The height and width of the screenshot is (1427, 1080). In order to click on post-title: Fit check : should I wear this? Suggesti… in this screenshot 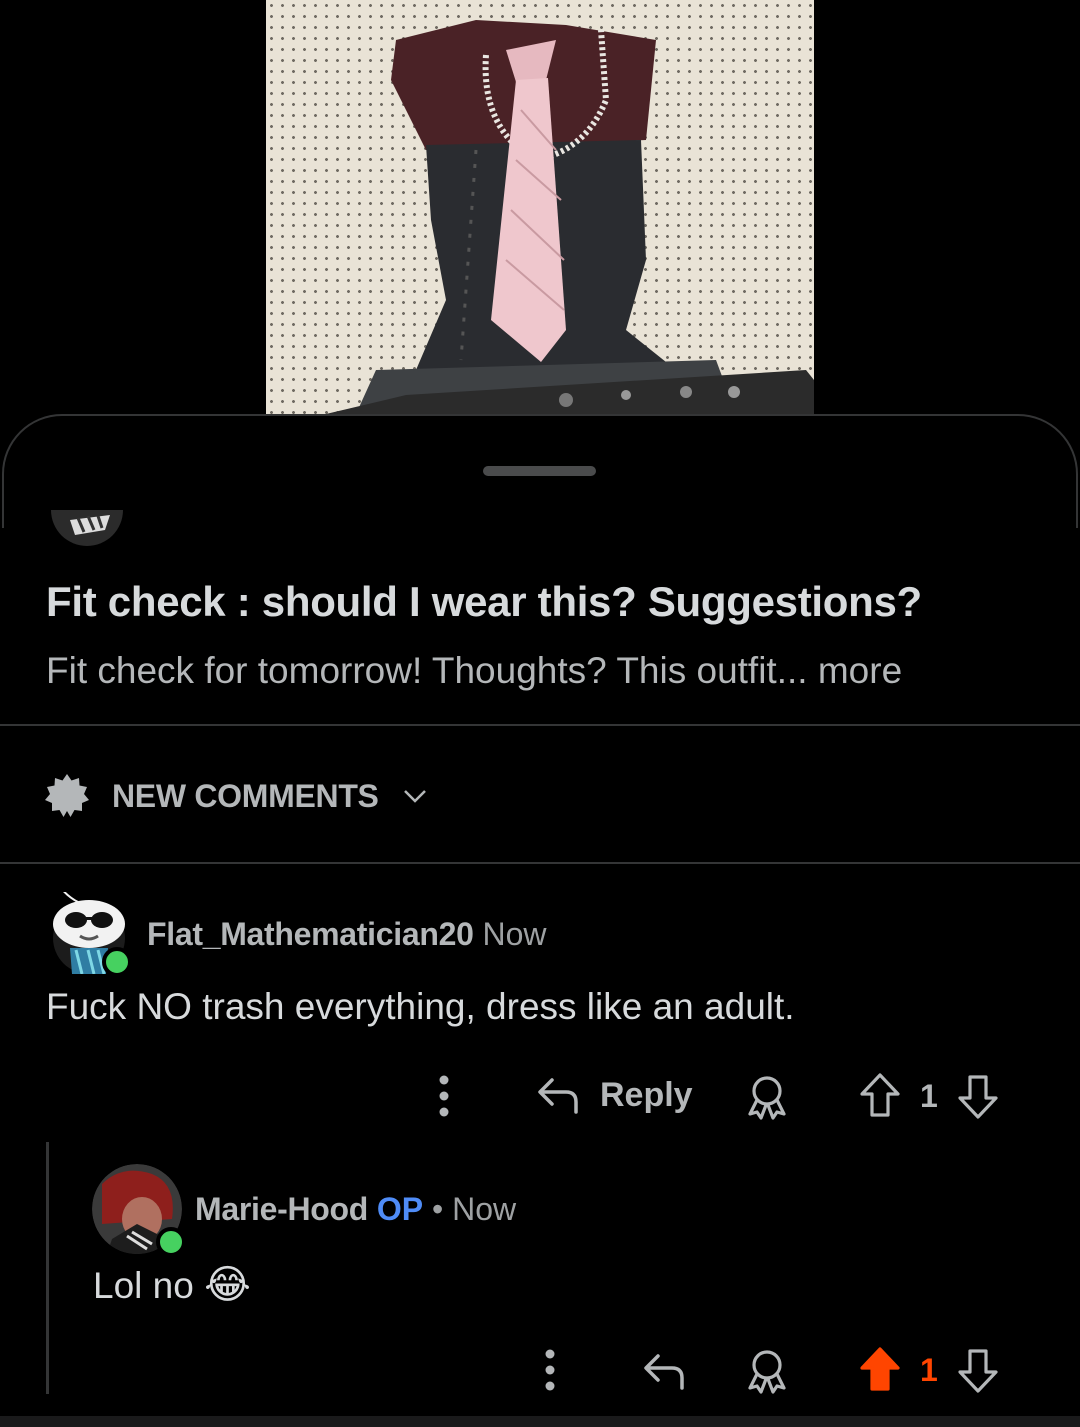, I will do `click(546, 602)`.